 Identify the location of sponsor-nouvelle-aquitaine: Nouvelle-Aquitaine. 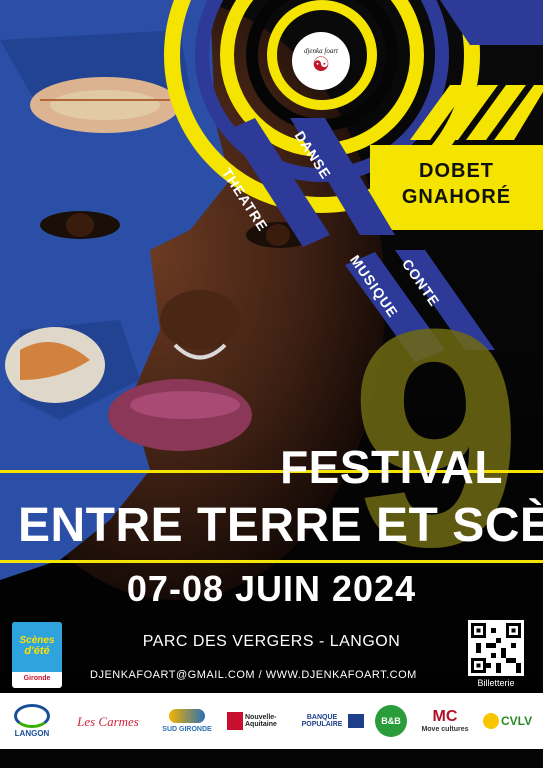
(257, 721).